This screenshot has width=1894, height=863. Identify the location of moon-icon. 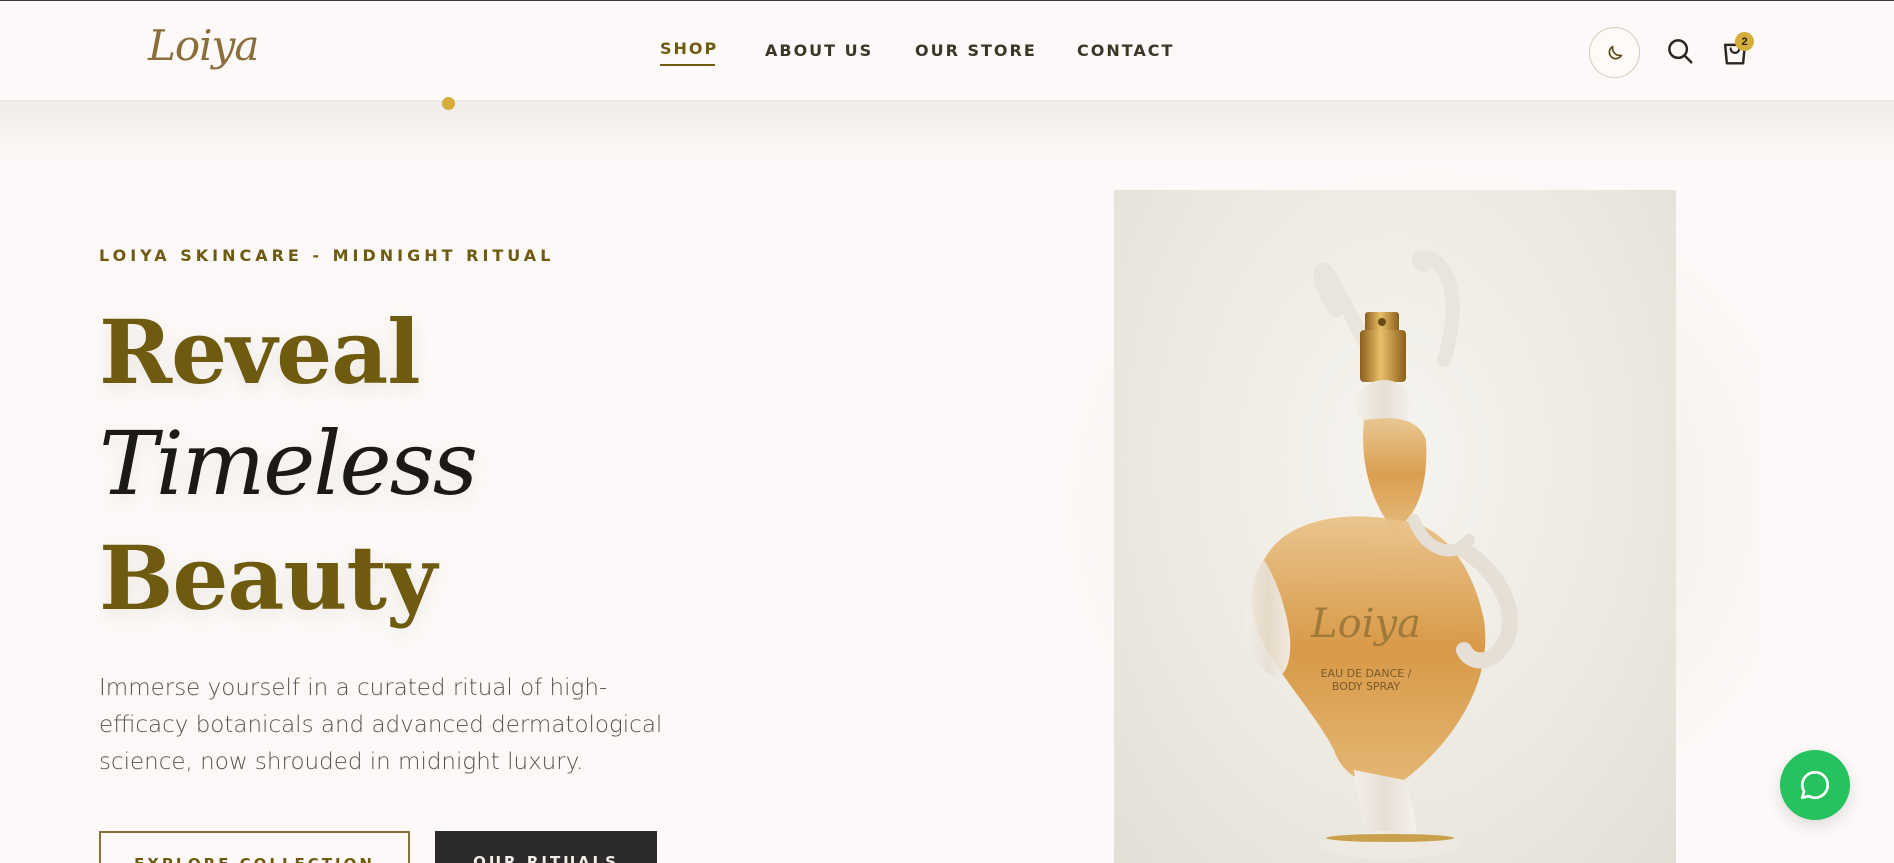
(1615, 52).